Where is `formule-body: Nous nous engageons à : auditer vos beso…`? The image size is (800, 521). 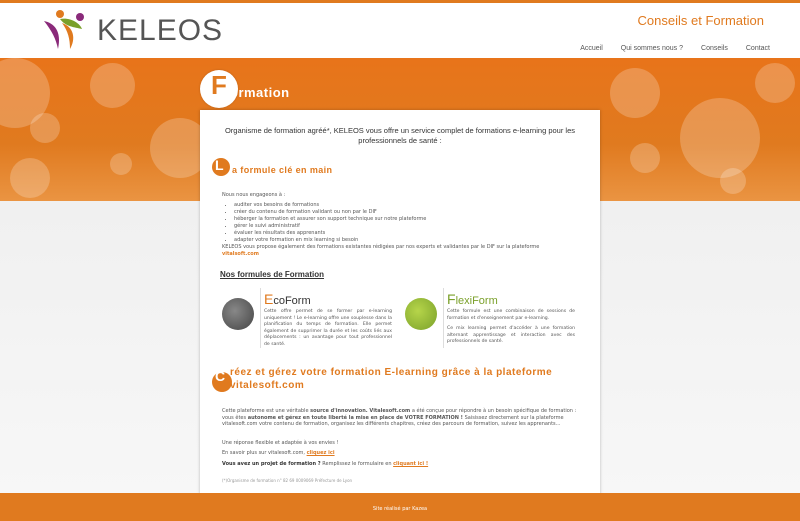 formule-body: Nous nous engageons à : auditer vos beso… is located at coordinates (402, 225).